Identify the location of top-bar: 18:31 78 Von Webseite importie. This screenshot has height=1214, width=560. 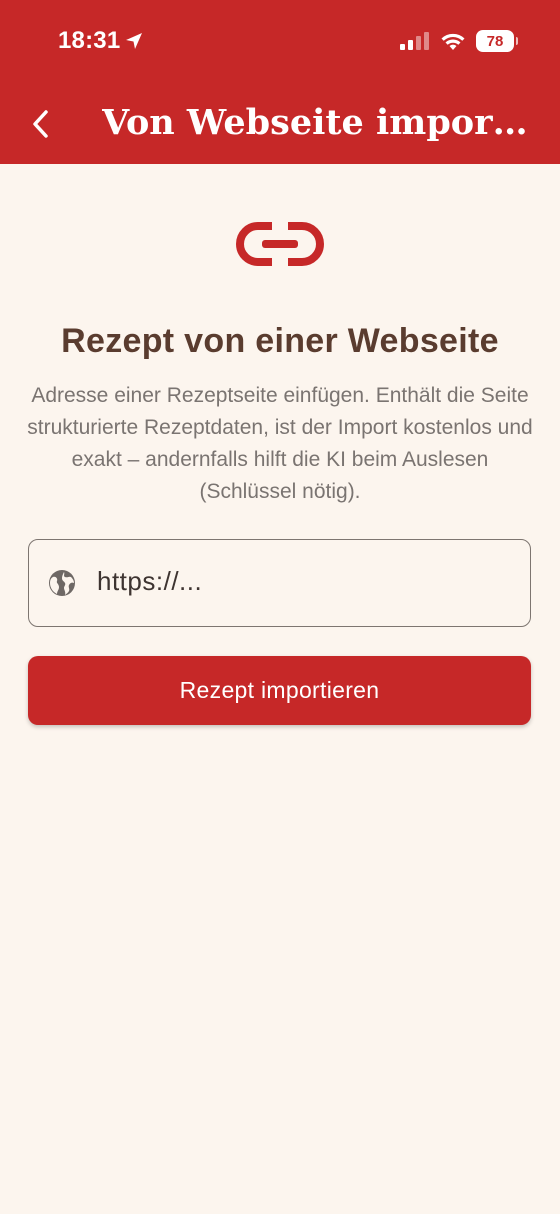
(280, 82).